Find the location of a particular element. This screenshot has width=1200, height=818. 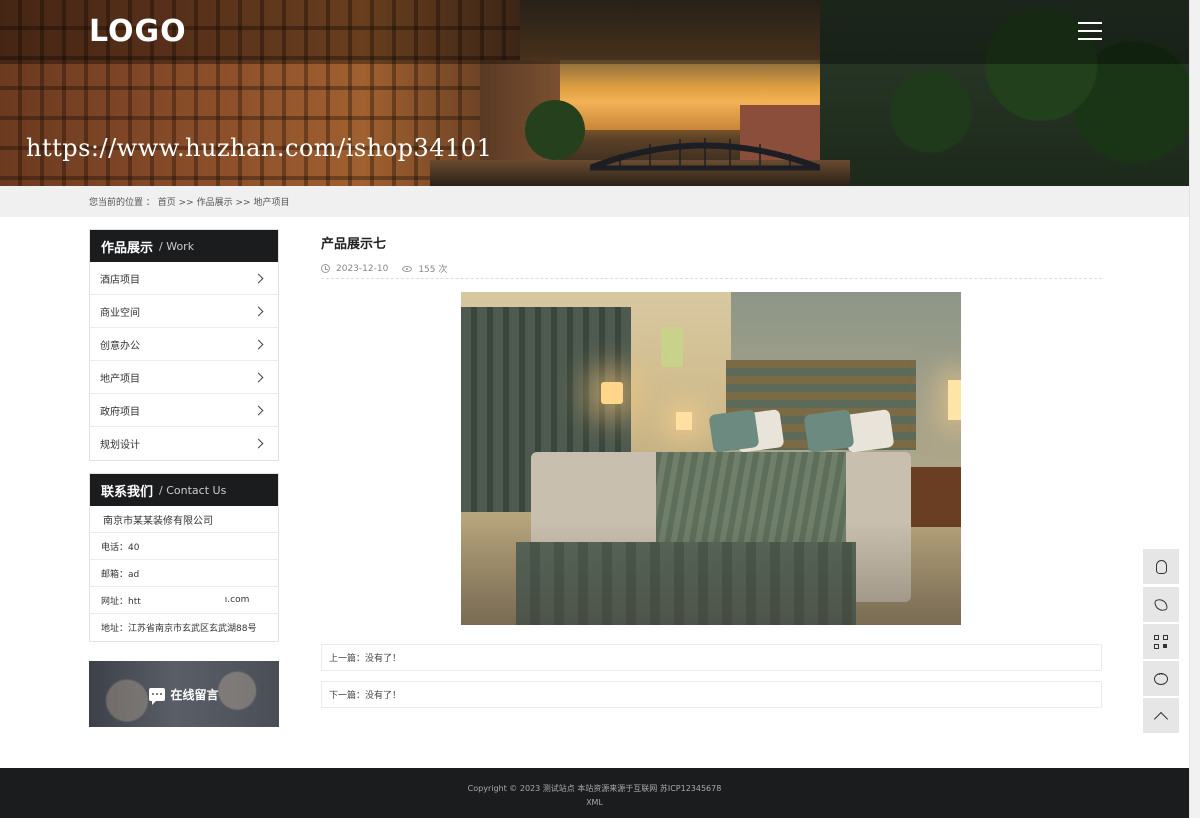

breadcrumb-home-link: 首页 is located at coordinates (167, 203).